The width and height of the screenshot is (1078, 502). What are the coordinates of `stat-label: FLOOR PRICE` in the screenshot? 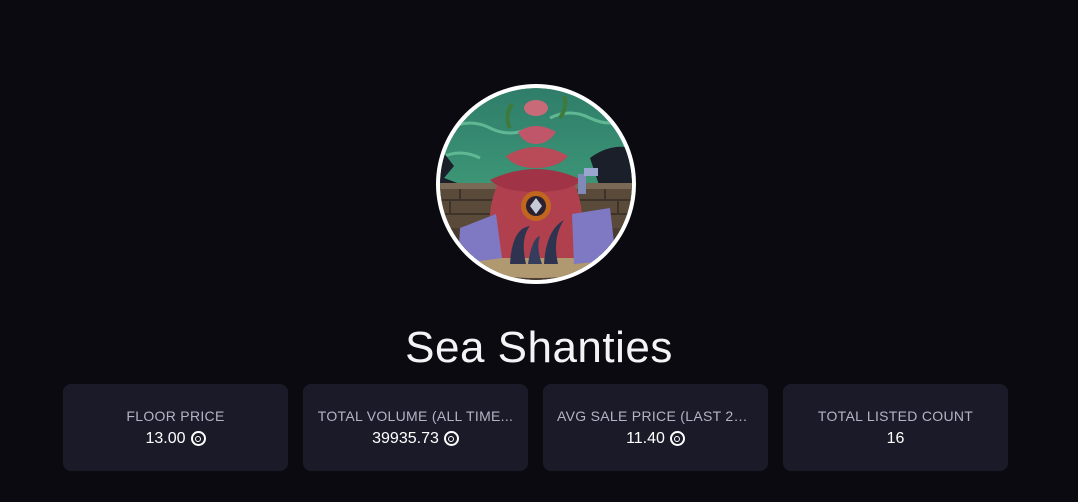 It's located at (175, 415).